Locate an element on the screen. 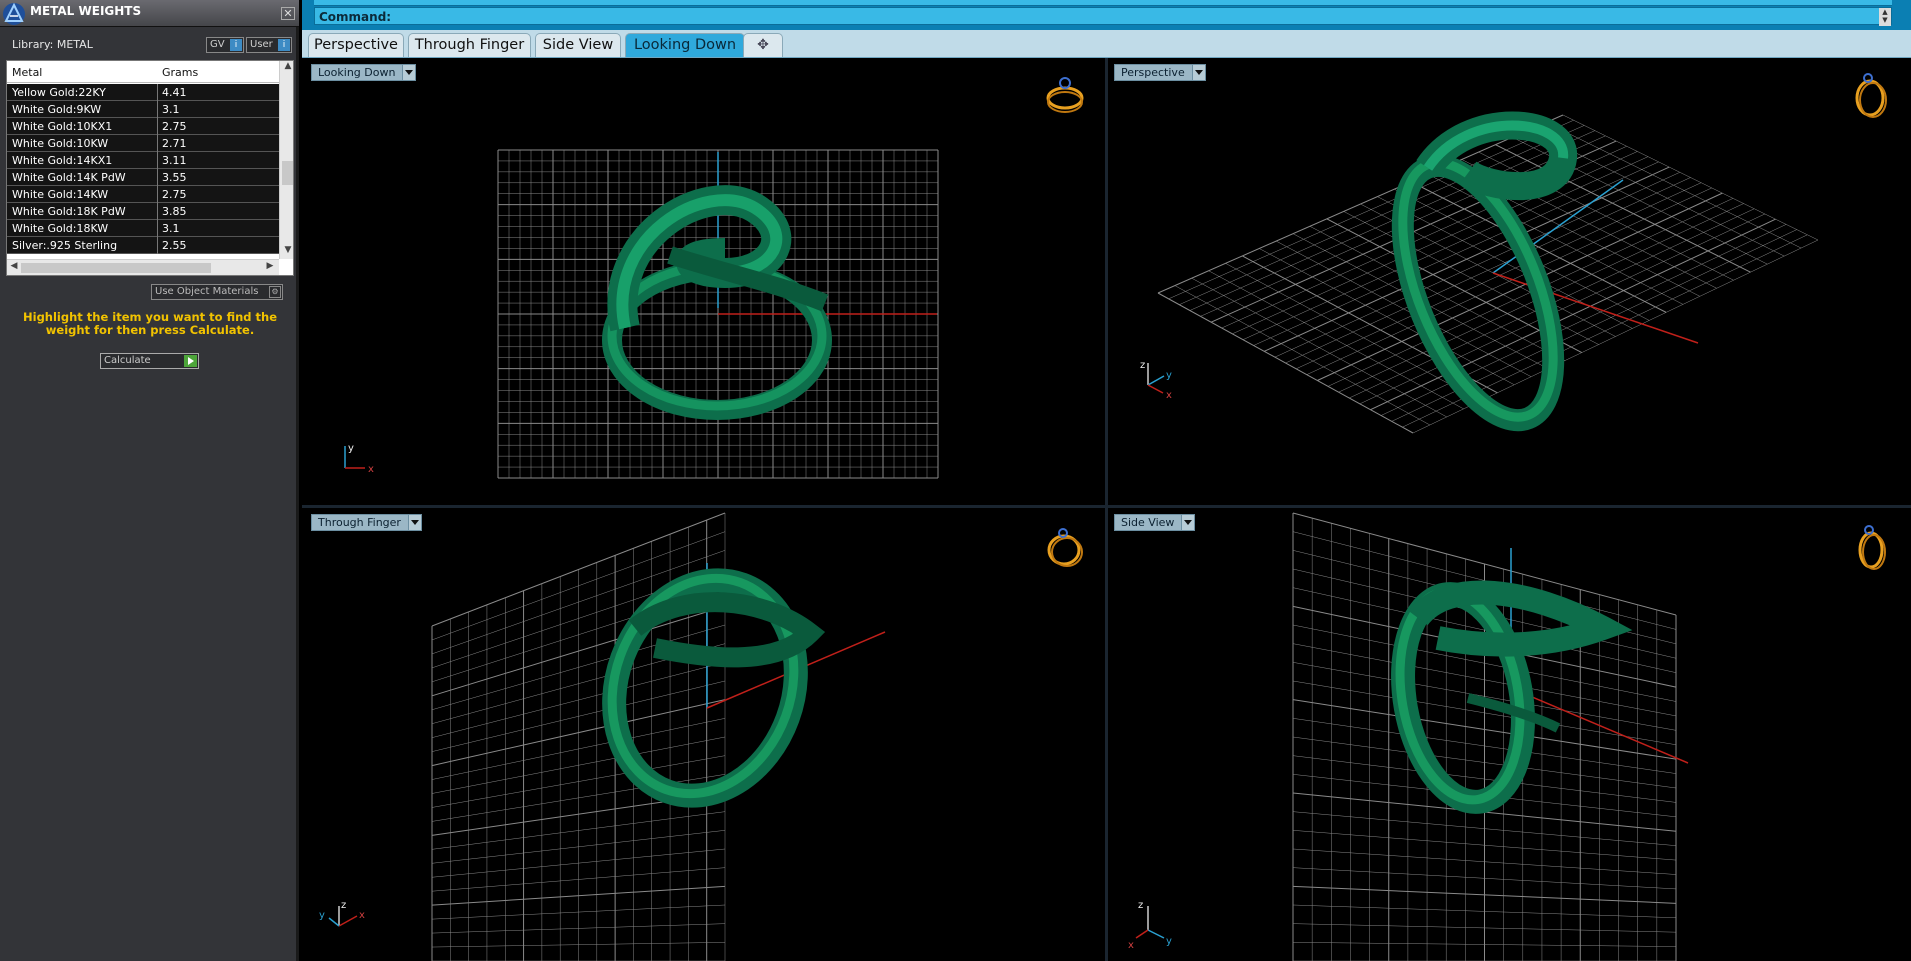 The height and width of the screenshot is (961, 1911). command-label: Command: is located at coordinates (355, 17).